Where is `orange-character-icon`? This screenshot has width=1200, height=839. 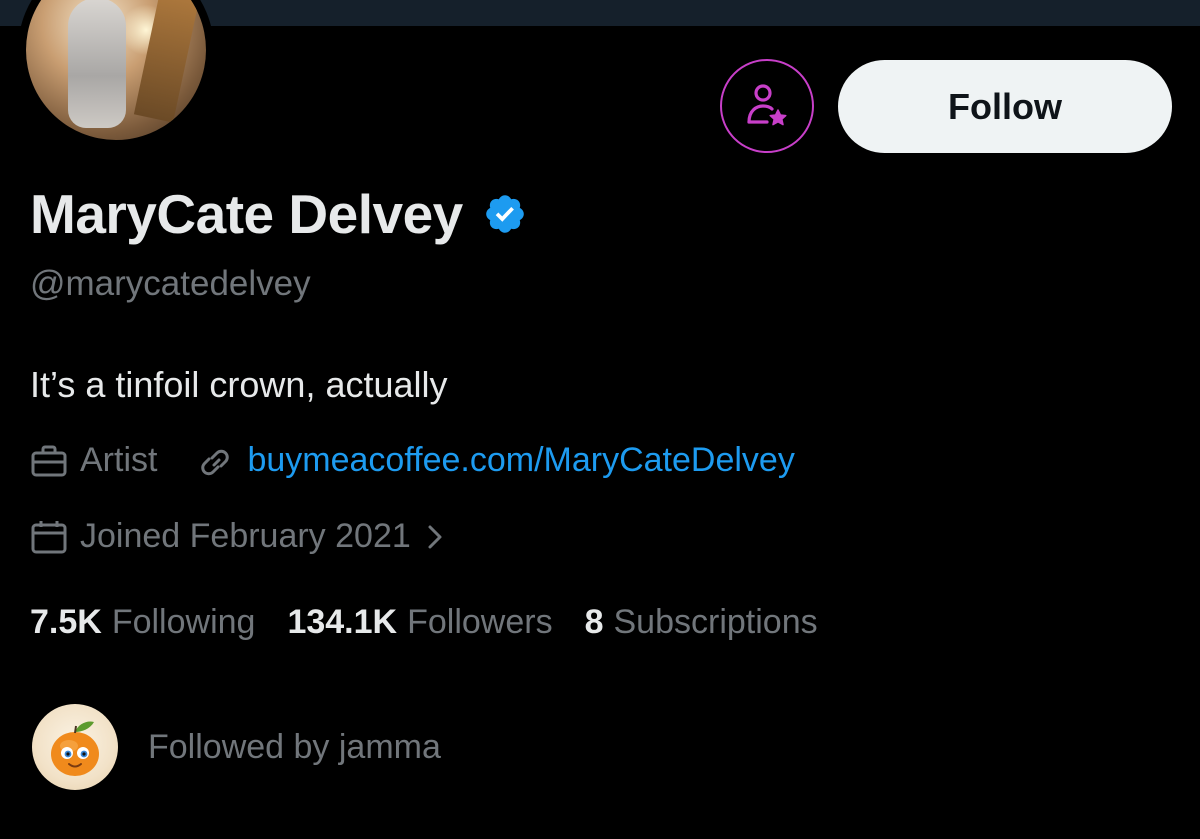
orange-character-icon is located at coordinates (75, 748).